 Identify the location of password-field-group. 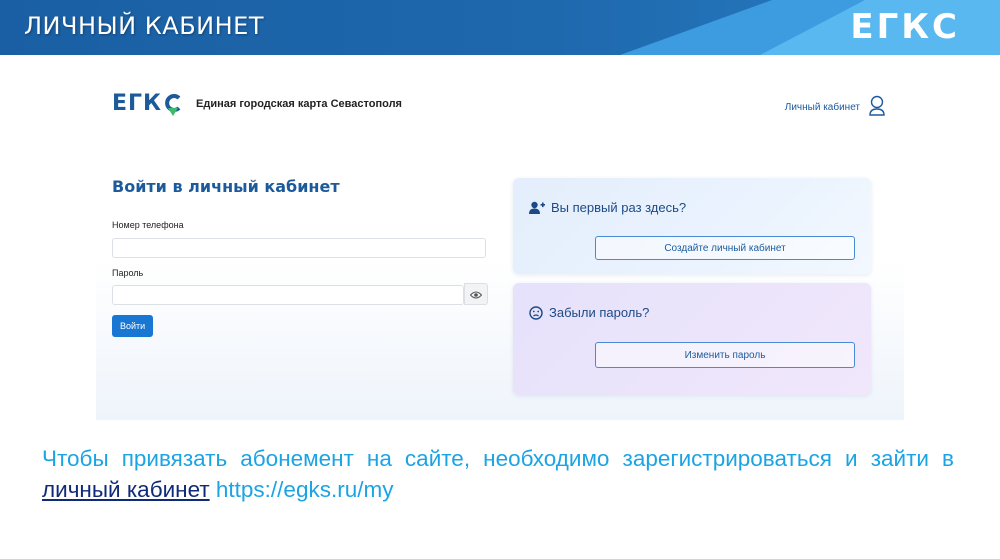
(300, 293).